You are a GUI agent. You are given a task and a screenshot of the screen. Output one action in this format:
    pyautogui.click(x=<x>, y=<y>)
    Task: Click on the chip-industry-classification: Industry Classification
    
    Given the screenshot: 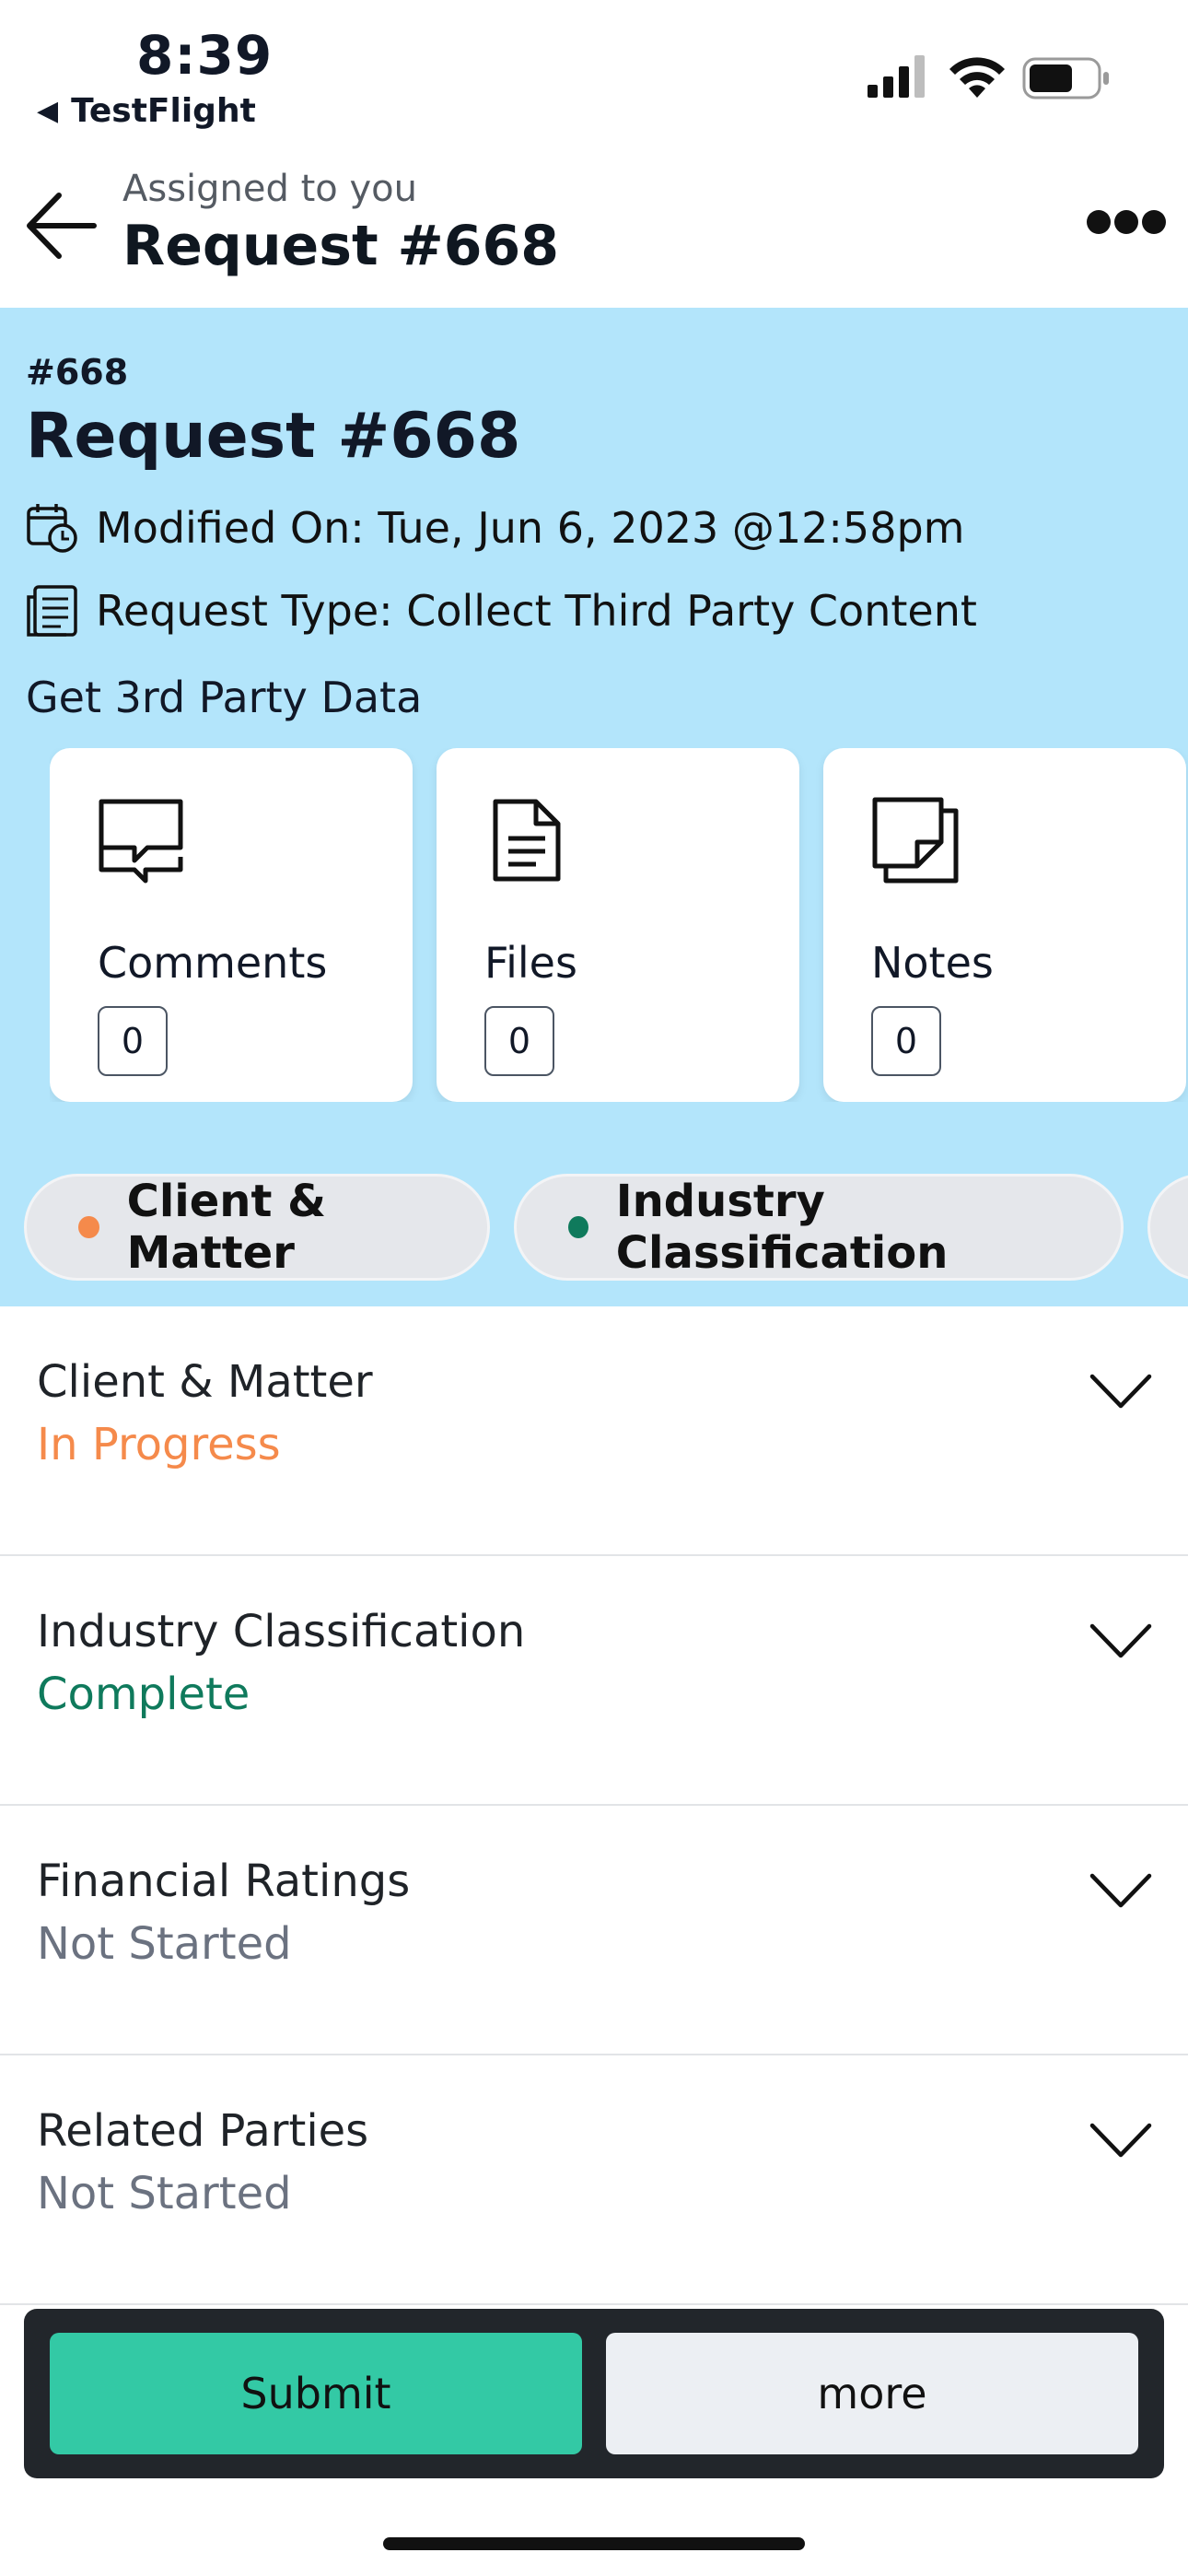 What is the action you would take?
    pyautogui.click(x=819, y=1227)
    